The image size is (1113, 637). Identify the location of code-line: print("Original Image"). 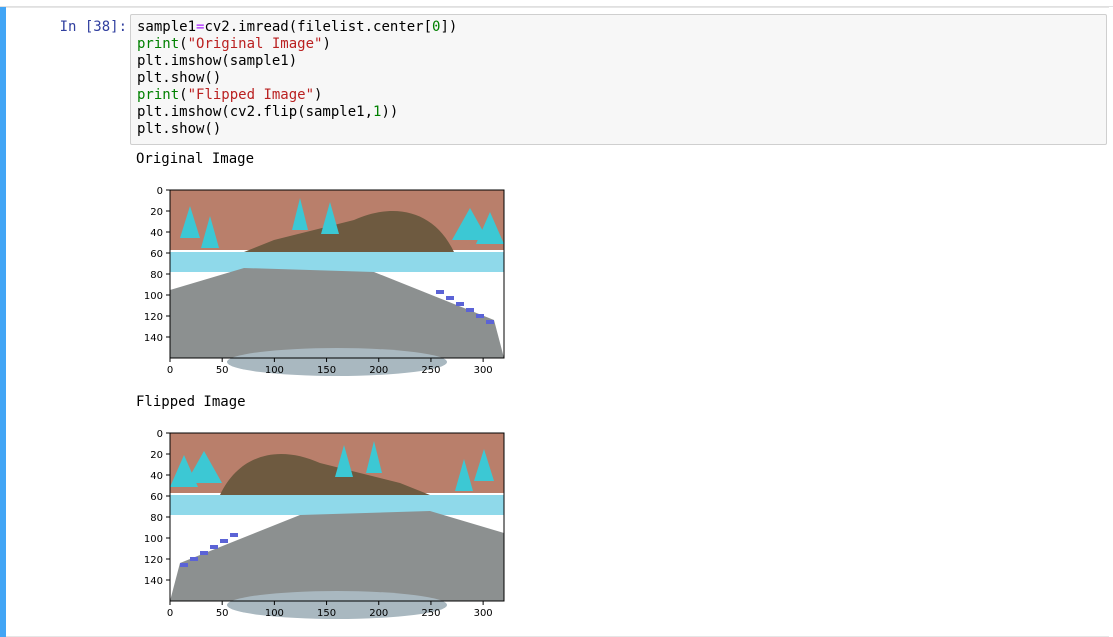
(297, 44).